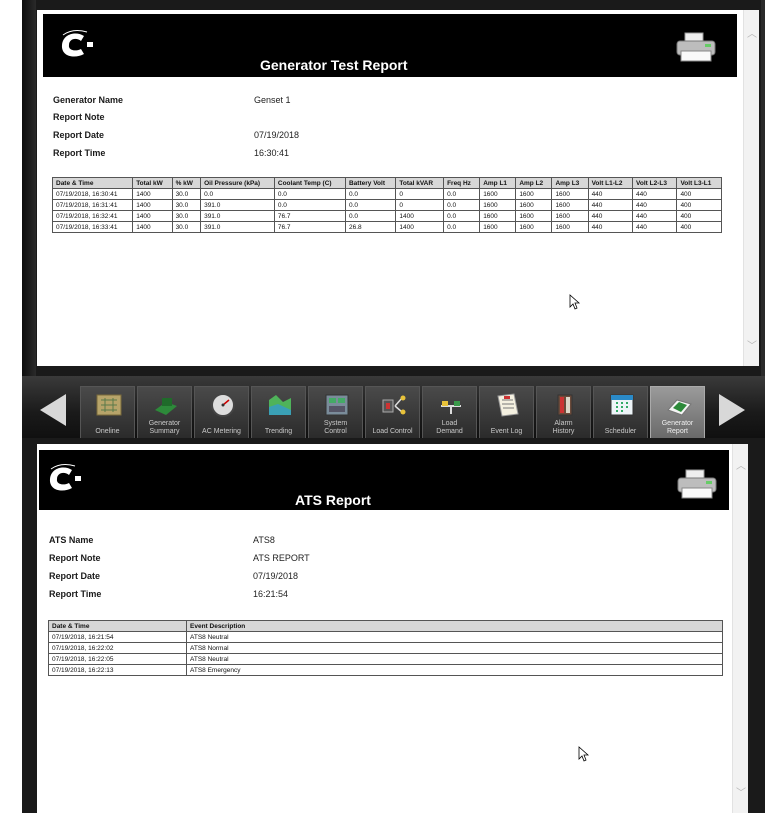 This screenshot has width=769, height=813. What do you see at coordinates (420, 183) in the screenshot?
I see `column-header: Total kVAR` at bounding box center [420, 183].